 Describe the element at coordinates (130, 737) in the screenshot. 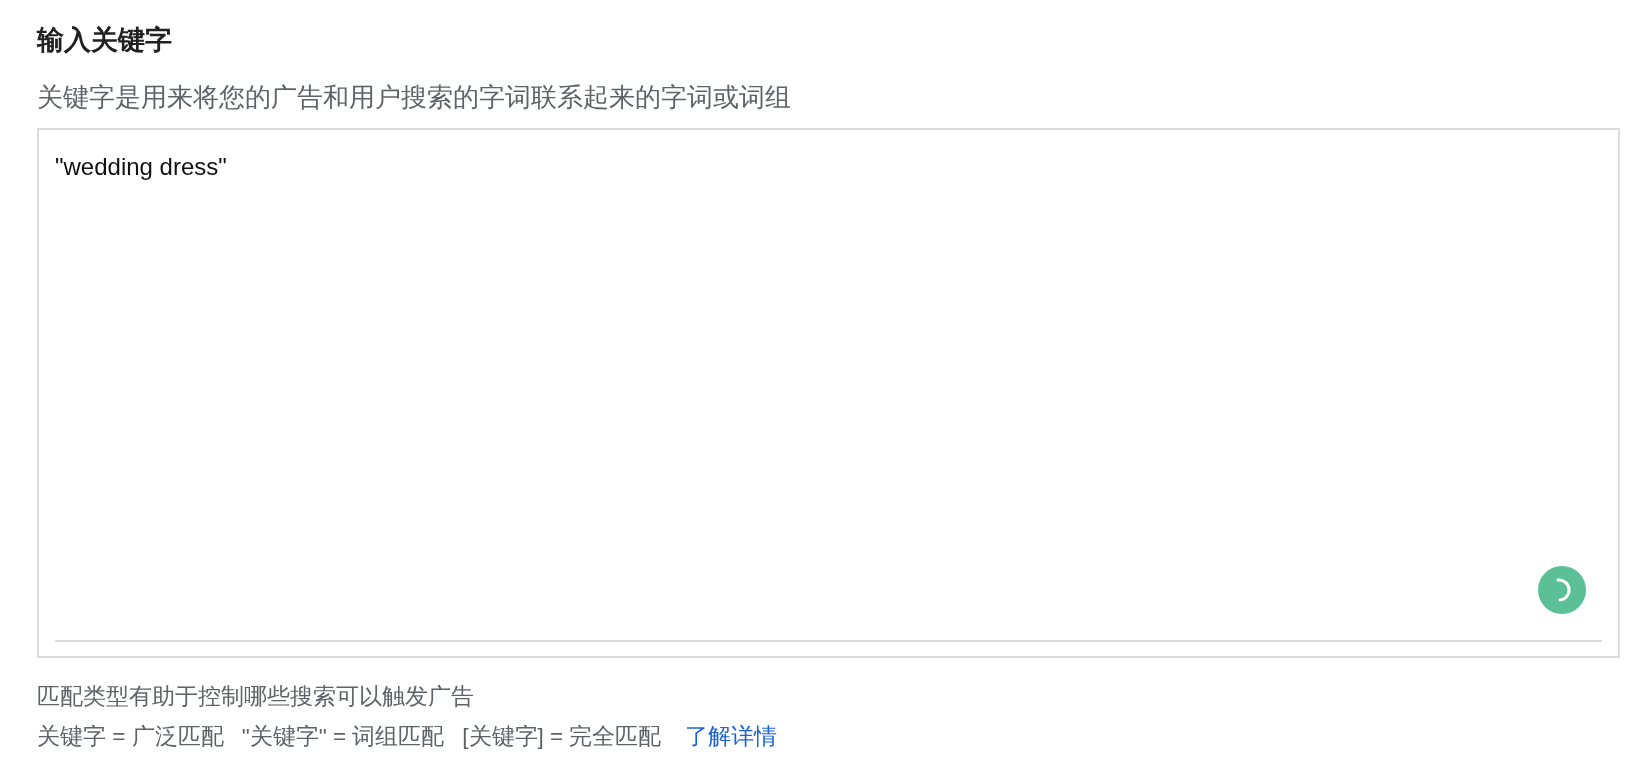

I see `match-type-text: 关键字 = 广泛匹配` at that location.